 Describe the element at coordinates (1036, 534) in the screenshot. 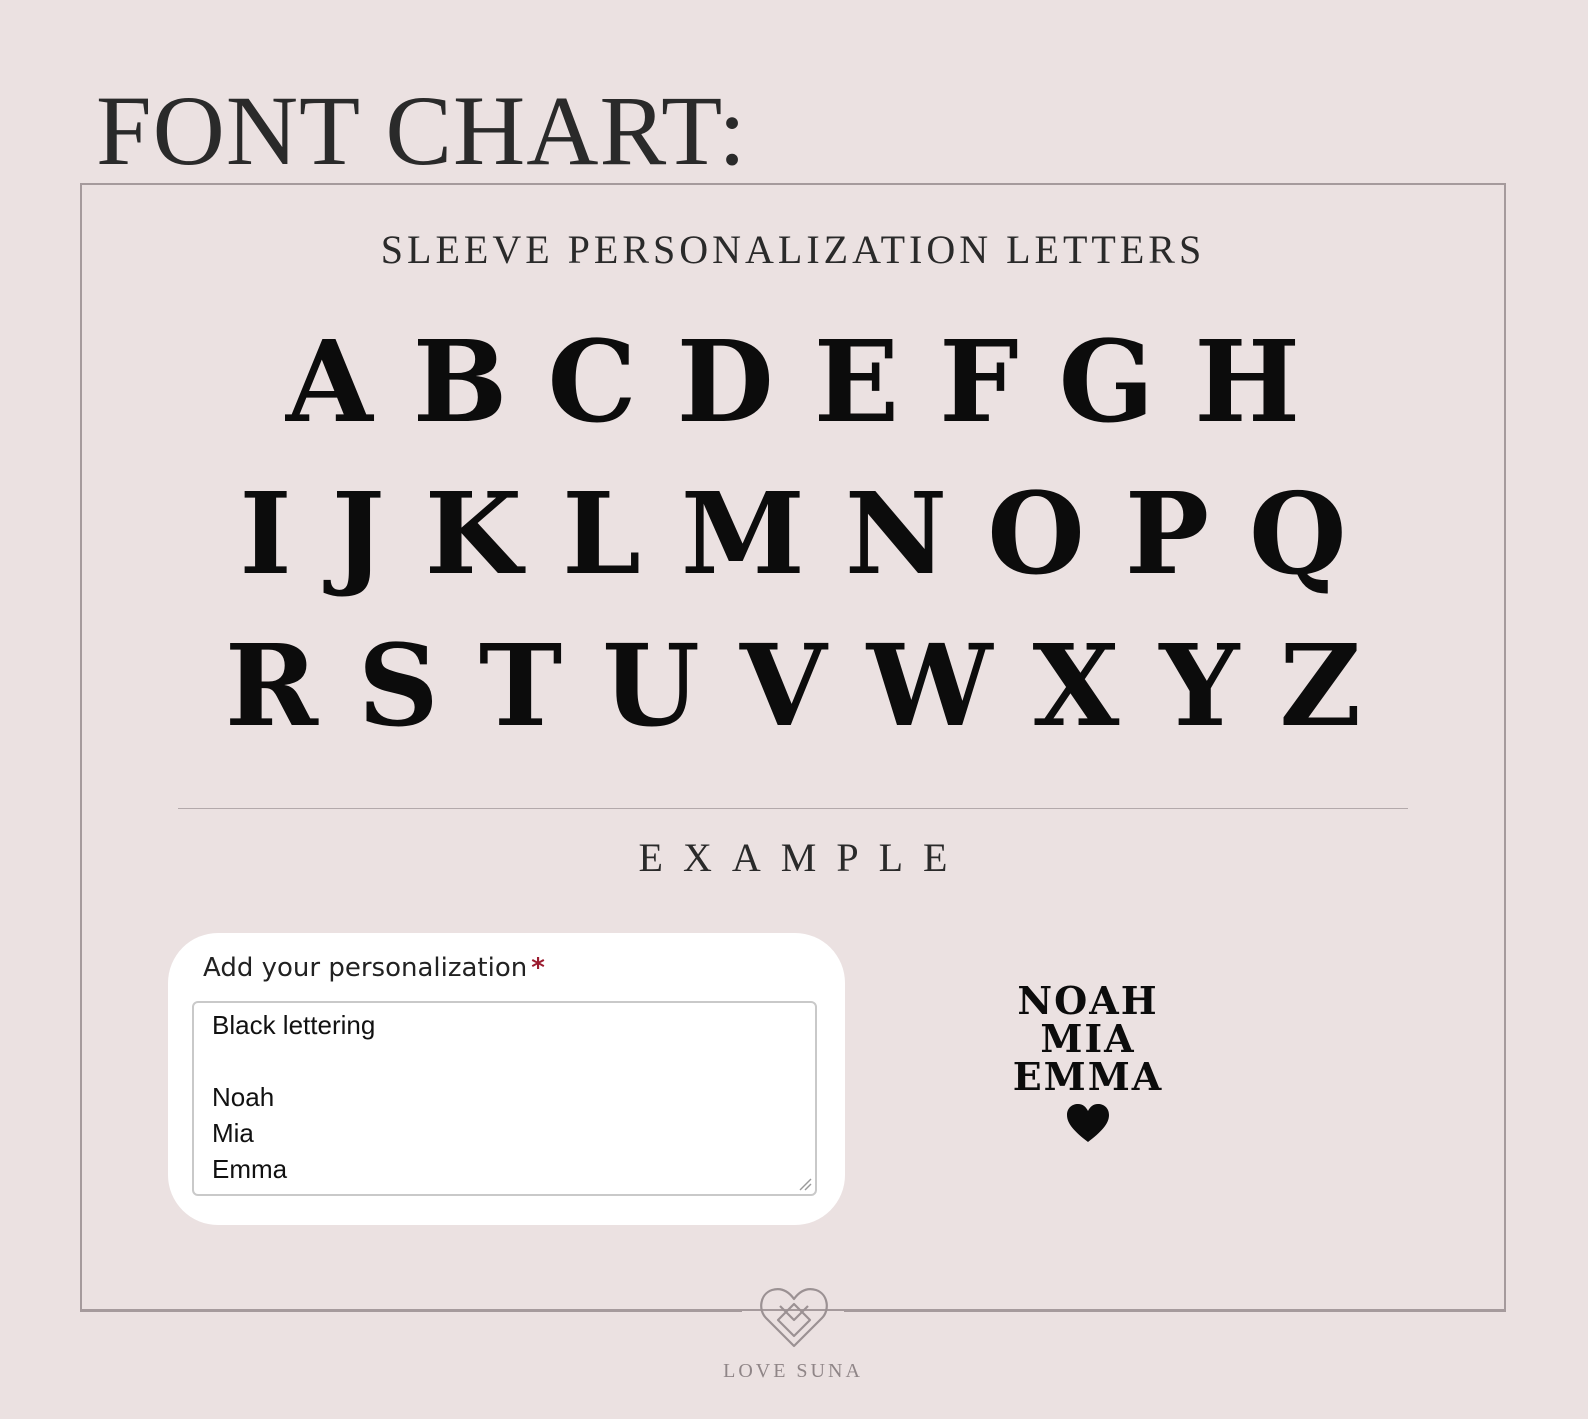

I see `letter-o: O` at that location.